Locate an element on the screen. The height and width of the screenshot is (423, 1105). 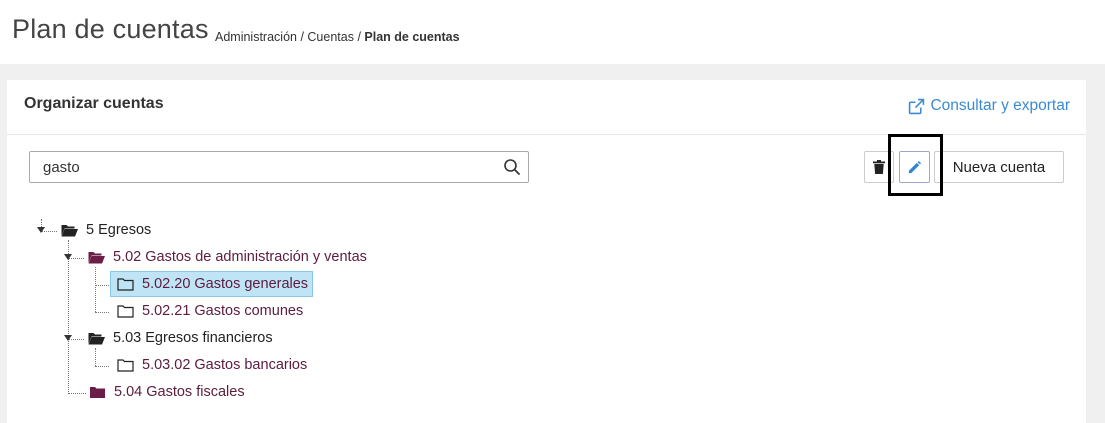
delete-button is located at coordinates (879, 167).